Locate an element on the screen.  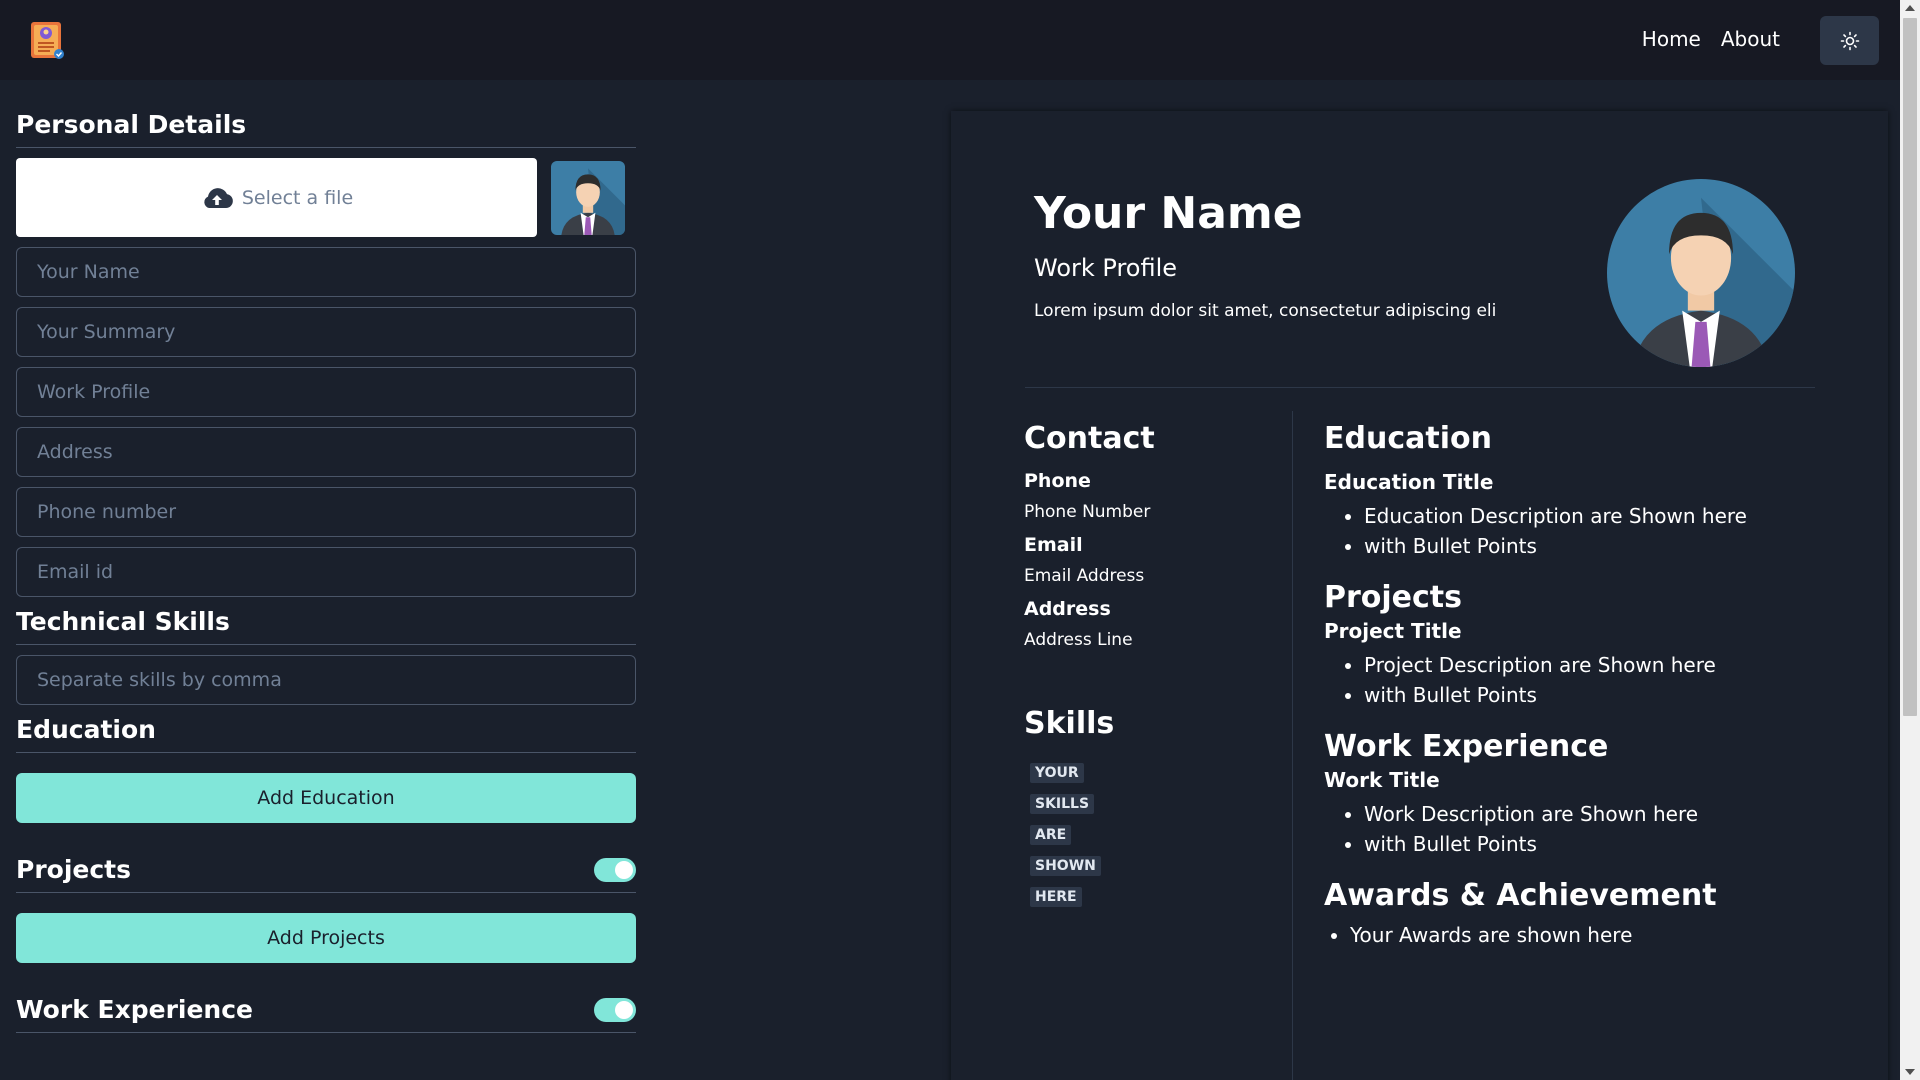
email-value: Email Address is located at coordinates (1084, 576).